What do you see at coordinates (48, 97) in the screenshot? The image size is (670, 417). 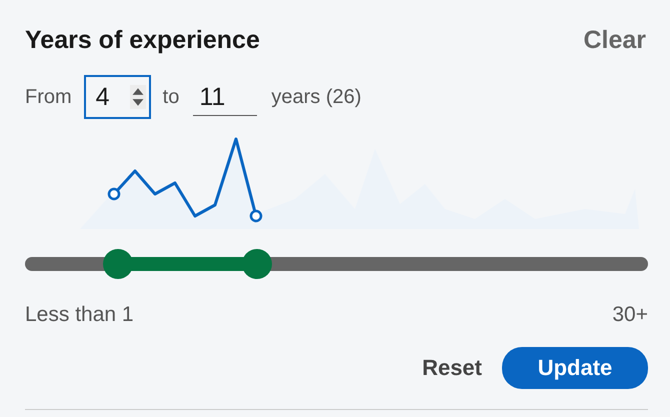 I see `from-label: From` at bounding box center [48, 97].